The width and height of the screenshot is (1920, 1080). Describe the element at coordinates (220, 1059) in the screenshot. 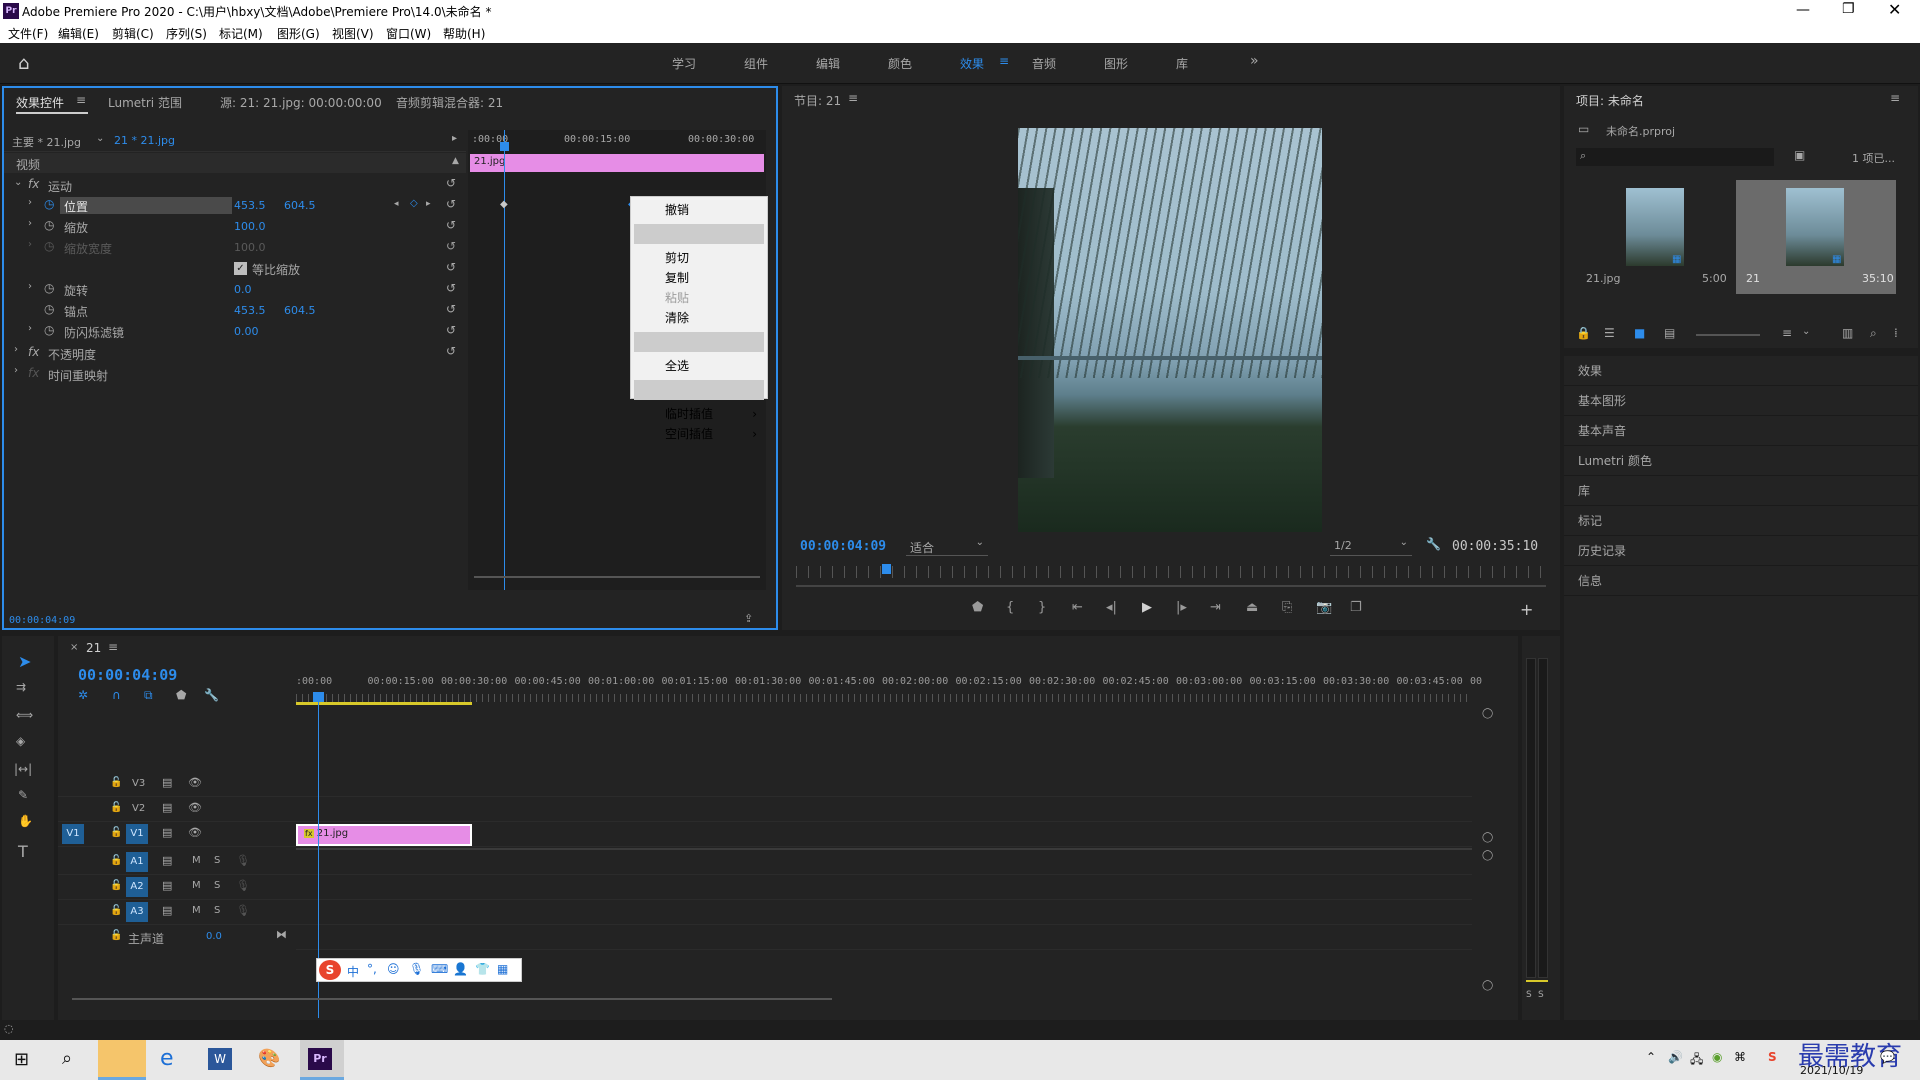

I see `word-icon: W` at that location.